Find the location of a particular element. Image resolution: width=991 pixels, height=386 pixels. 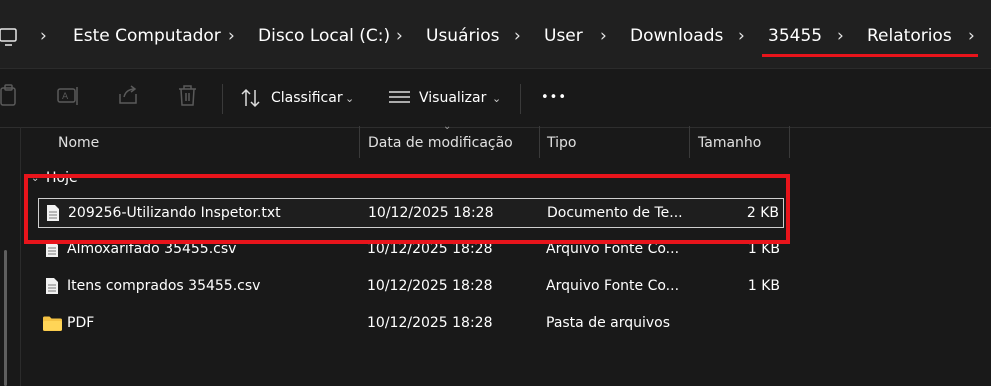

paste-icon is located at coordinates (10, 96).